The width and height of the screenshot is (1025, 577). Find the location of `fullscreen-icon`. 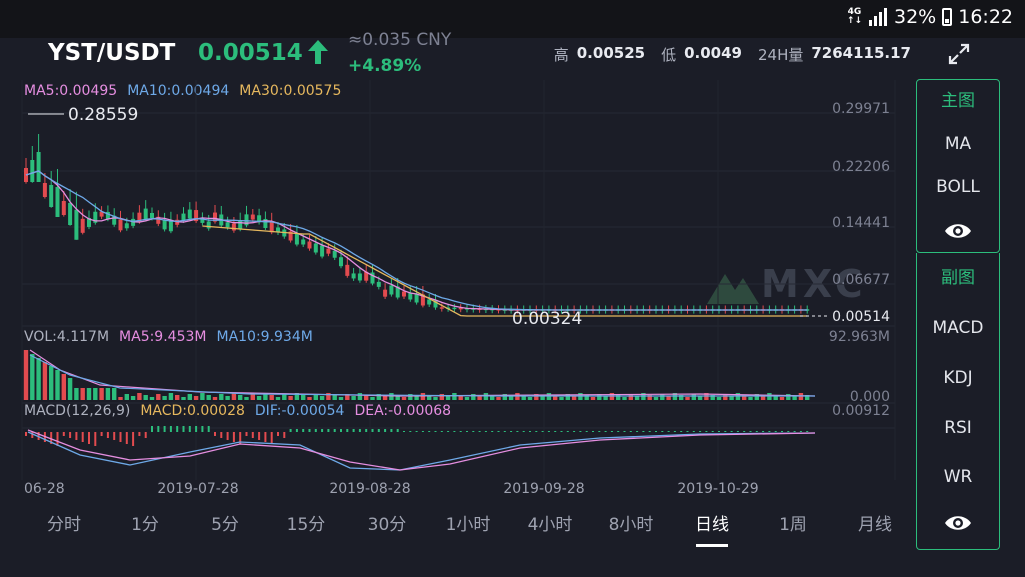

fullscreen-icon is located at coordinates (959, 54).